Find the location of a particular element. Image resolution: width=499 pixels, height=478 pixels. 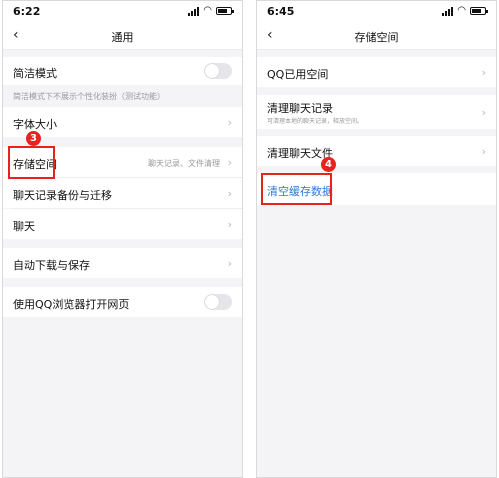

page-title: 通用 is located at coordinates (122, 37).